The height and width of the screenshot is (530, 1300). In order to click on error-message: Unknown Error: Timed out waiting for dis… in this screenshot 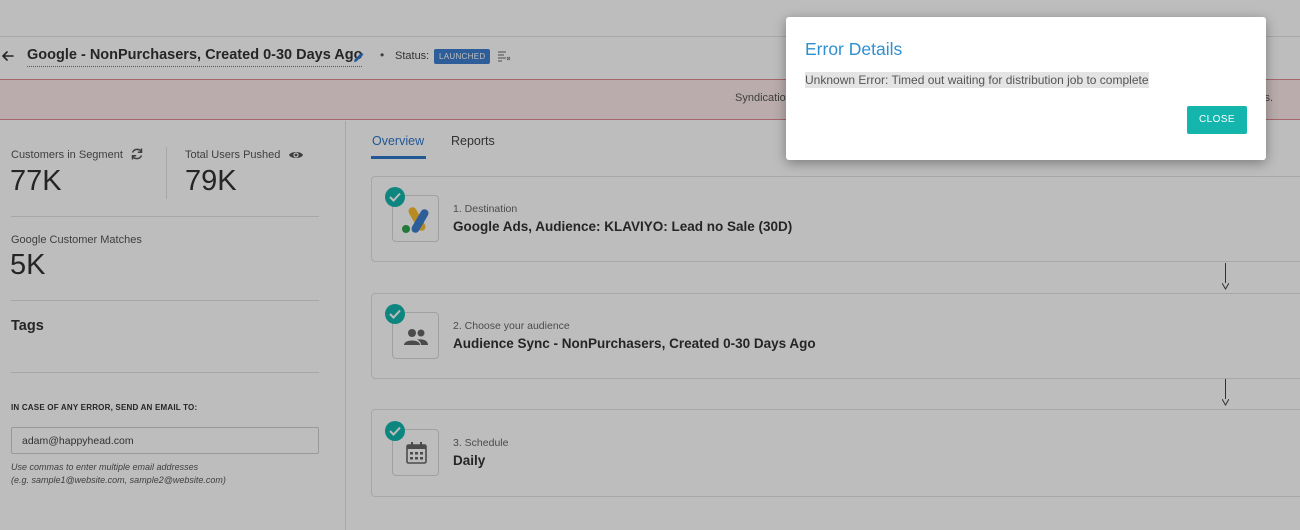, I will do `click(977, 80)`.